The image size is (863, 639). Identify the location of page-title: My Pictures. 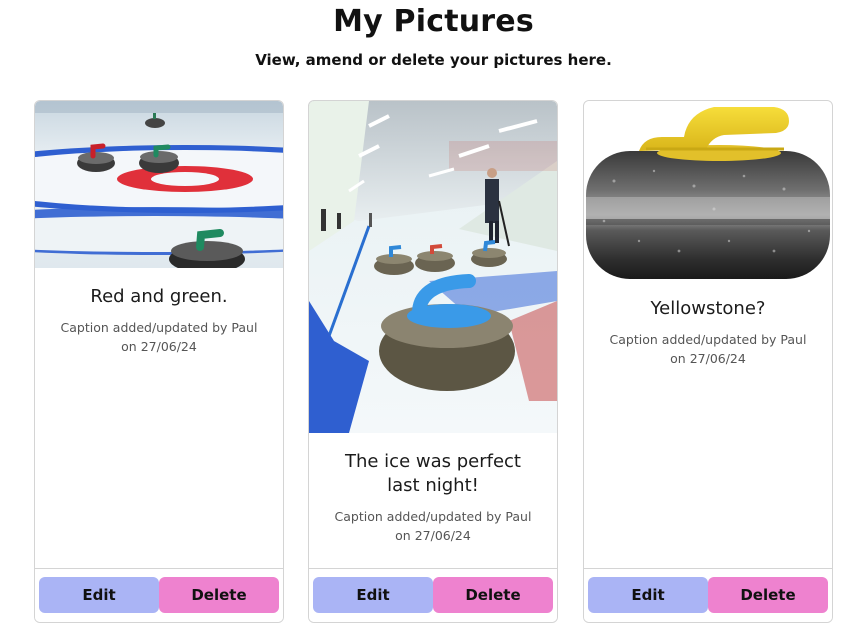
(433, 21).